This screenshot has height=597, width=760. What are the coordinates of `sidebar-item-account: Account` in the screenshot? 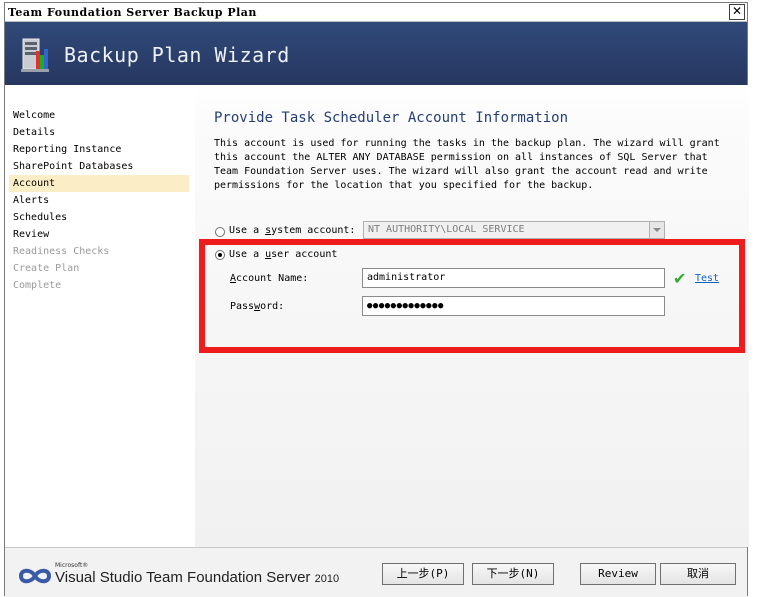 It's located at (99, 183).